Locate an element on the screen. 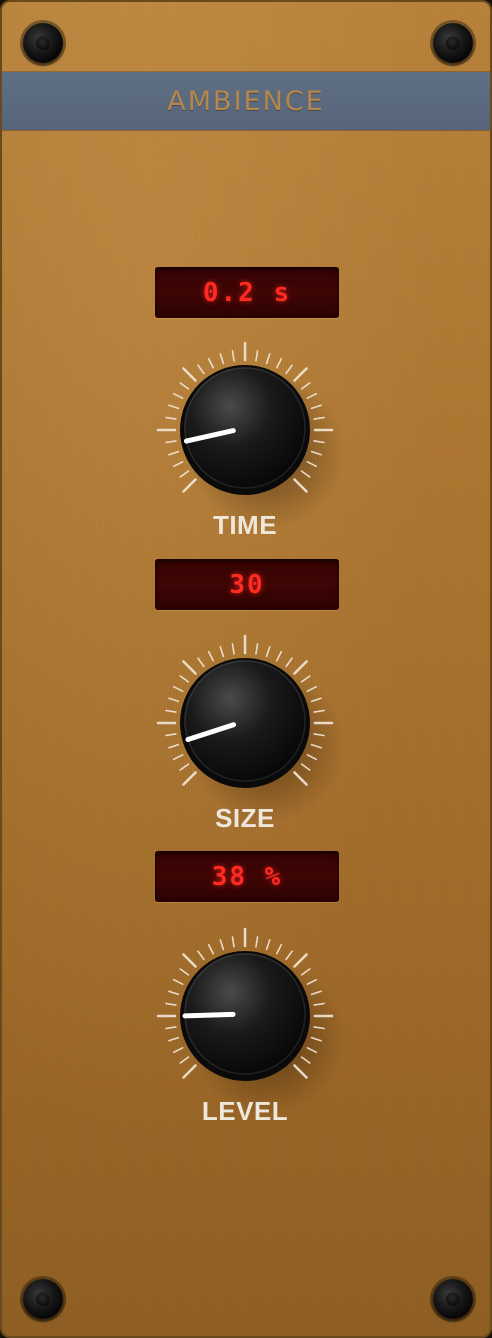 The height and width of the screenshot is (1338, 492). knob-indicator is located at coordinates (209, 1015).